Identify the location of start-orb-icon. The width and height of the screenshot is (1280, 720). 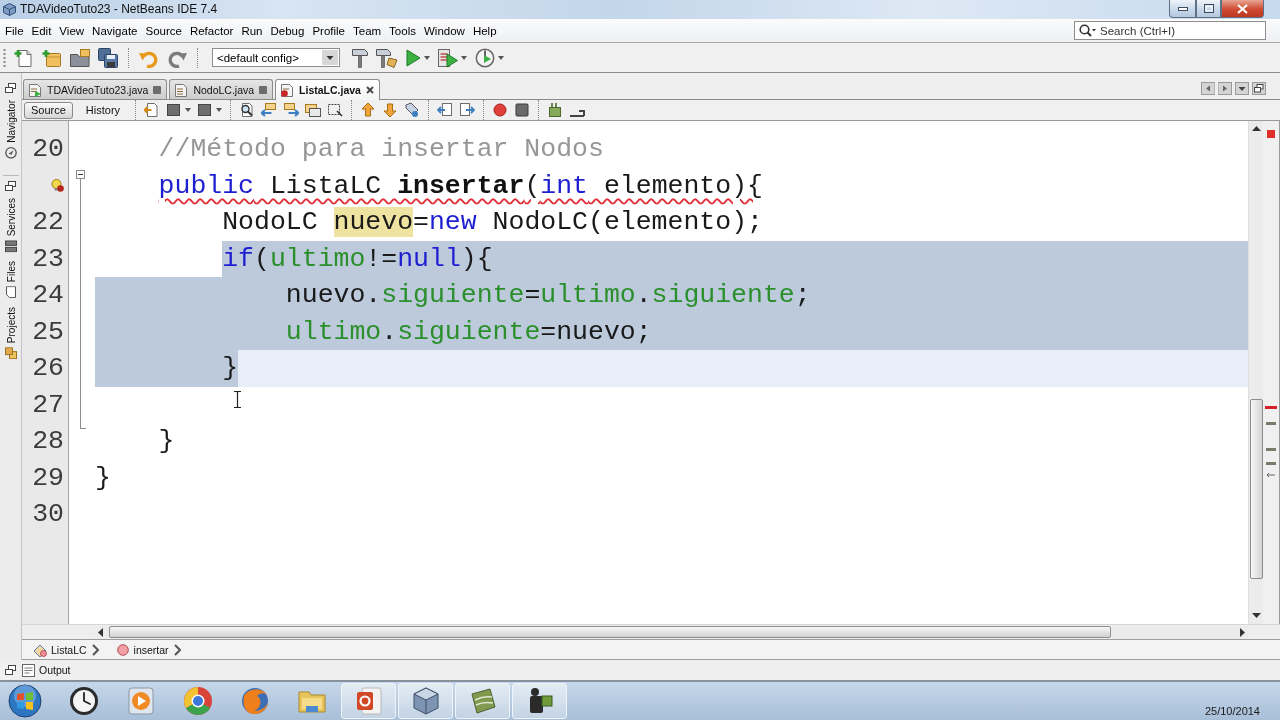
(25, 701).